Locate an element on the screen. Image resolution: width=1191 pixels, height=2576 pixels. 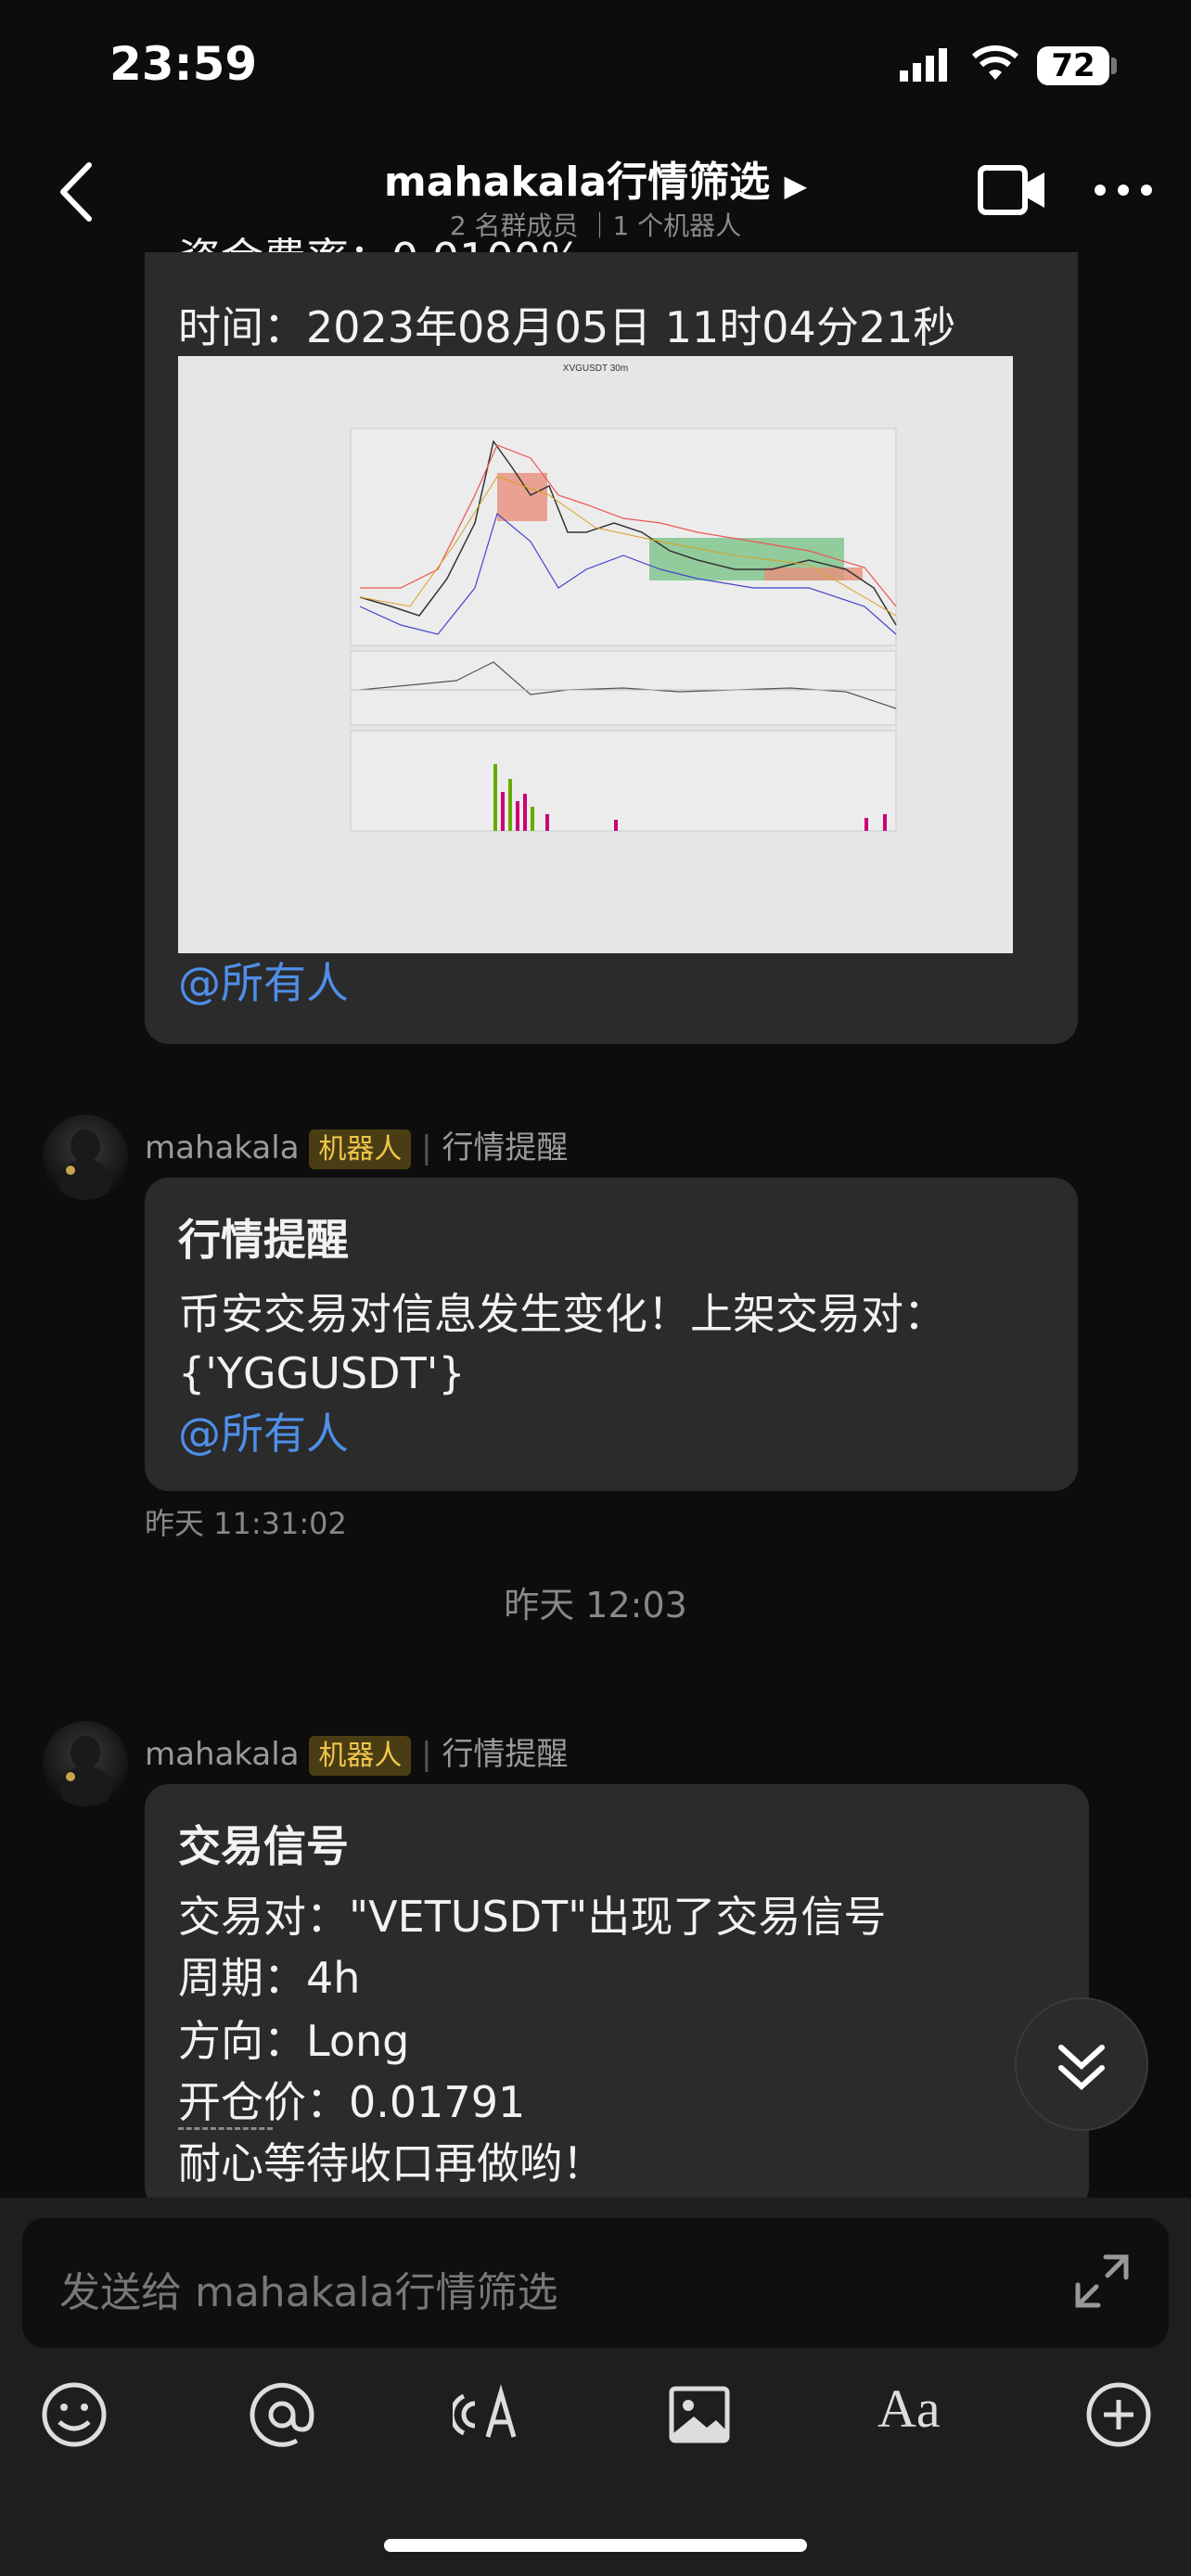
input-placeholder: 发送给 mahakala行情筛选 is located at coordinates (308, 2292).